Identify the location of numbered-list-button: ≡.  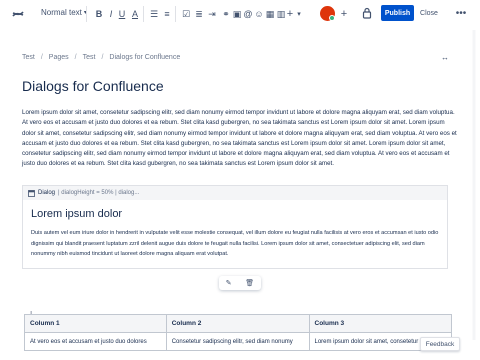
(167, 14).